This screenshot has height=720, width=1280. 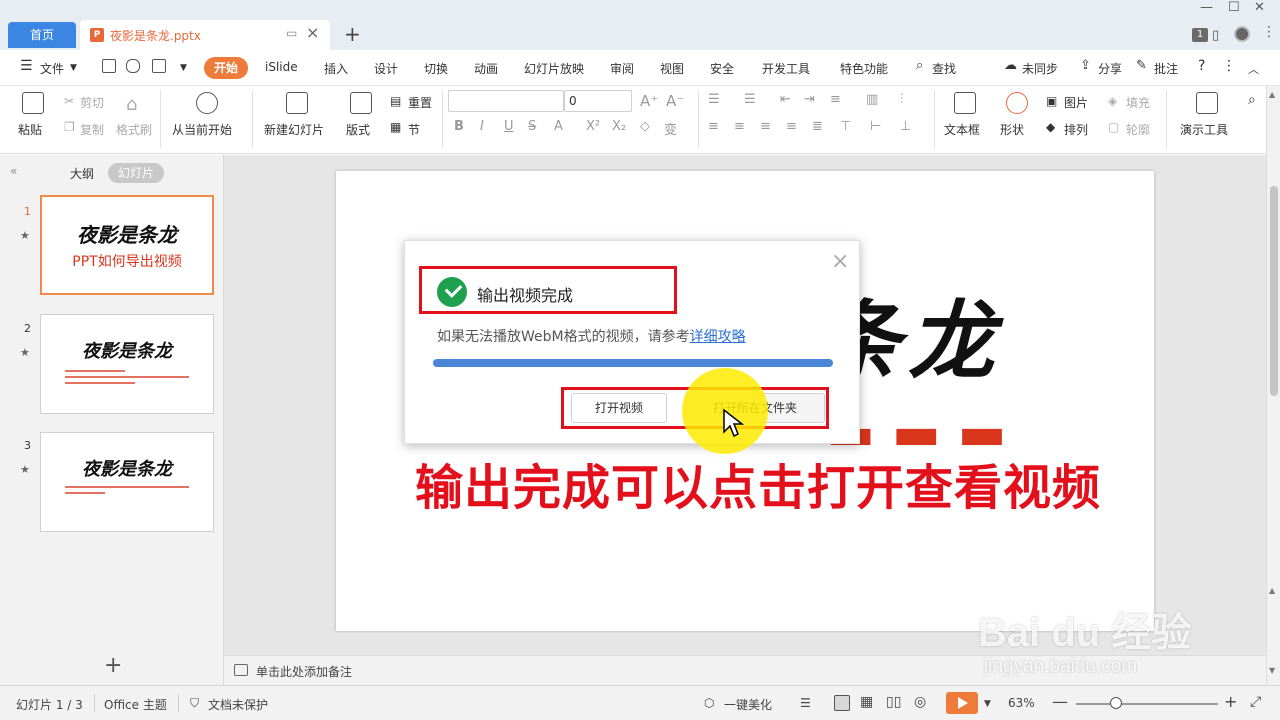 What do you see at coordinates (30, 129) in the screenshot?
I see `paste-button: 粘贴` at bounding box center [30, 129].